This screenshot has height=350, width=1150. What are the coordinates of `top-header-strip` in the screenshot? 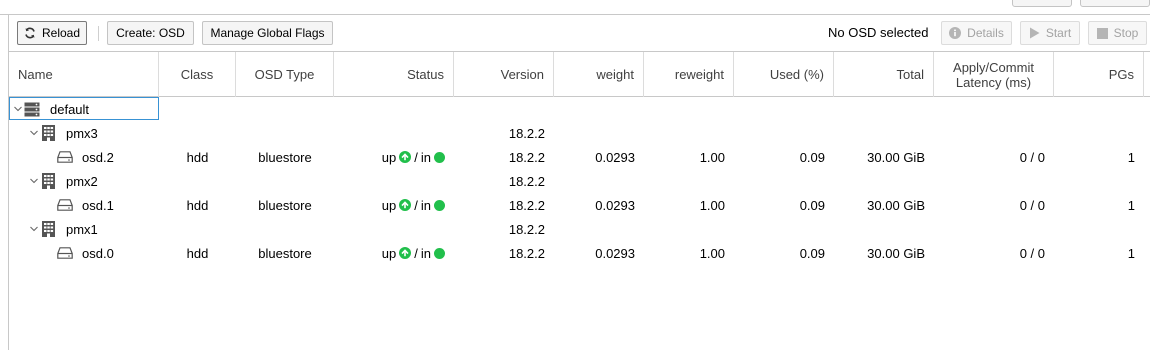 It's located at (575, 7).